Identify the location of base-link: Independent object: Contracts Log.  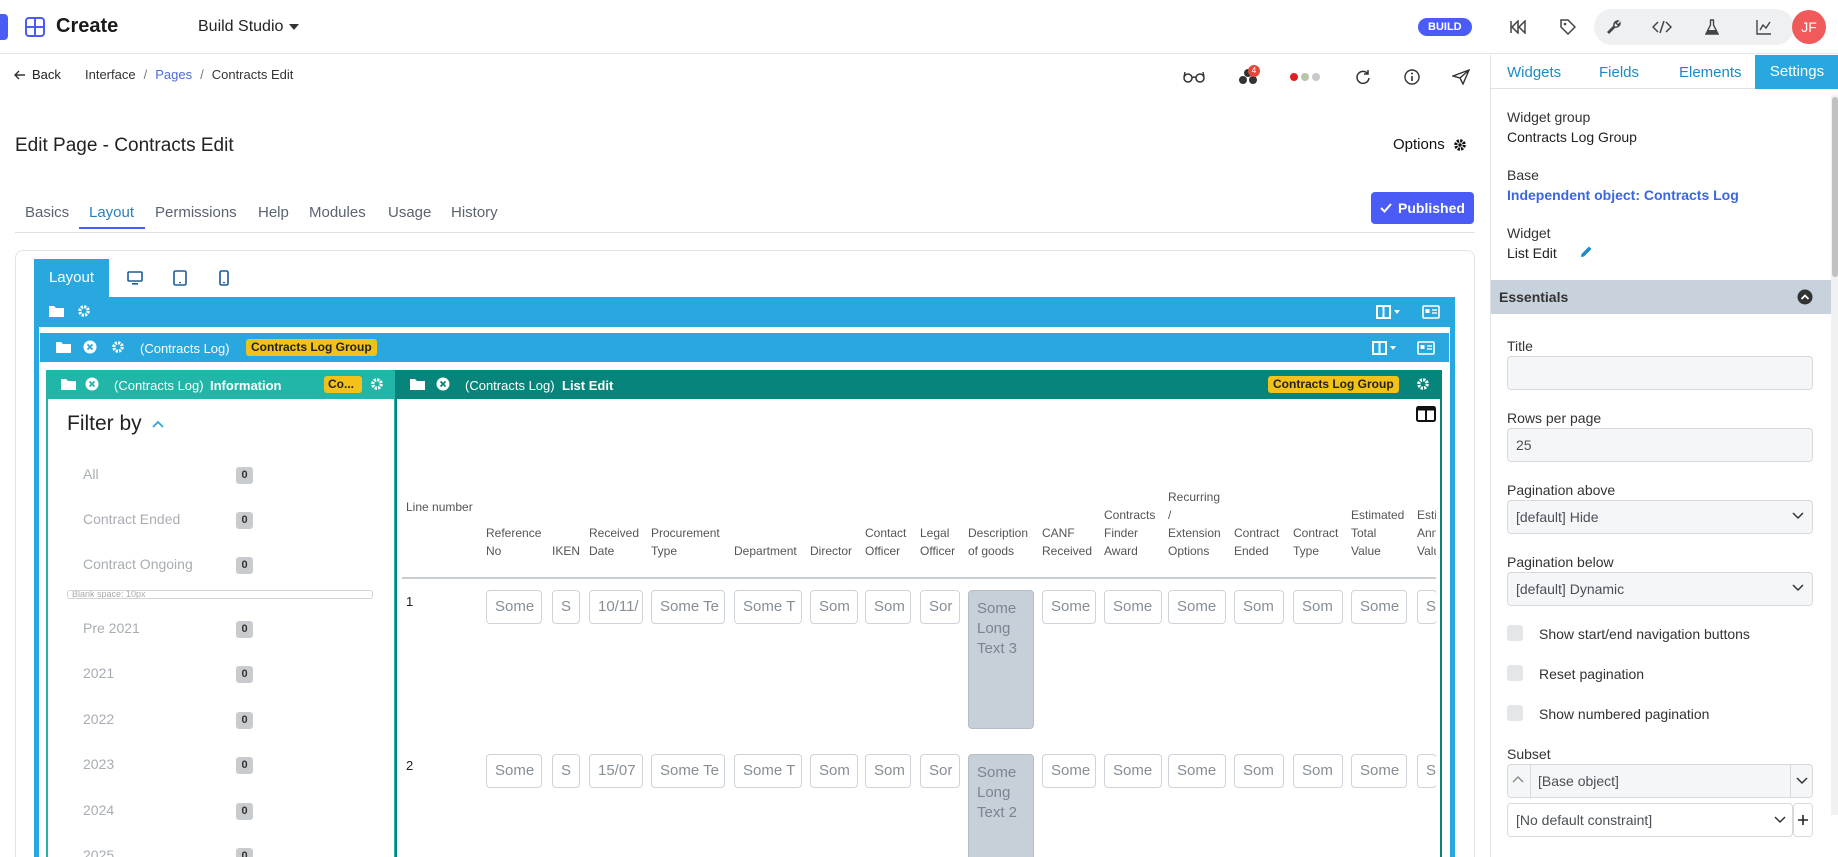
(1623, 195).